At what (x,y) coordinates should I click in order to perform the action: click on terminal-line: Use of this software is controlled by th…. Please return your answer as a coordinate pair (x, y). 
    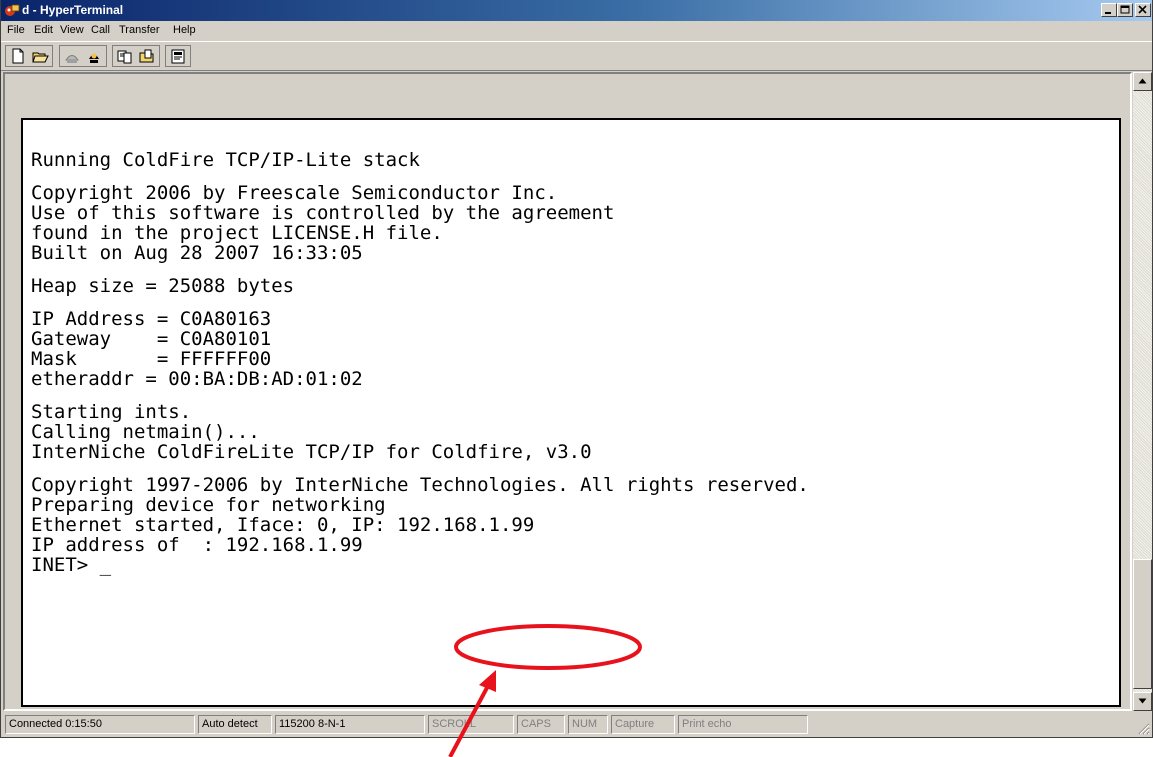
    Looking at the image, I should click on (323, 213).